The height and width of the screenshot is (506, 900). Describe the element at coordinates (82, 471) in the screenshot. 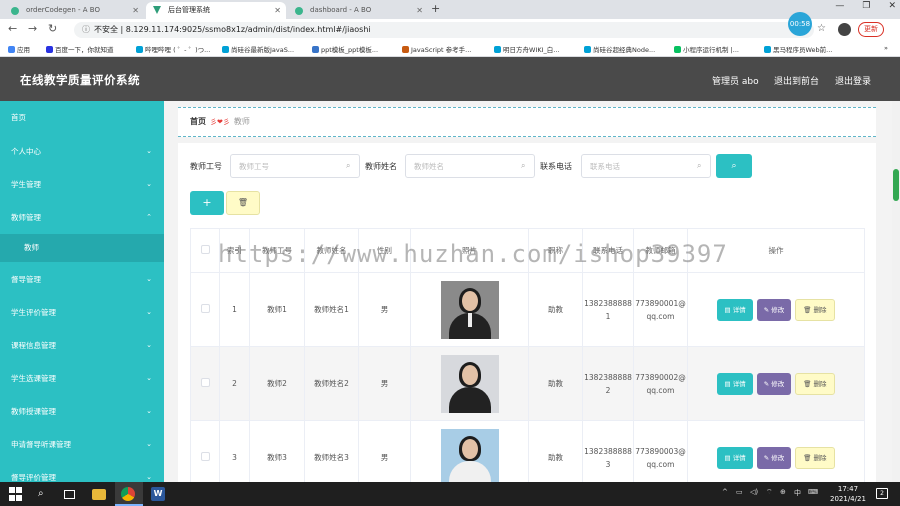

I see `sidebar-item-supervisor-evaluations: 督导评价管理 ⌄` at that location.